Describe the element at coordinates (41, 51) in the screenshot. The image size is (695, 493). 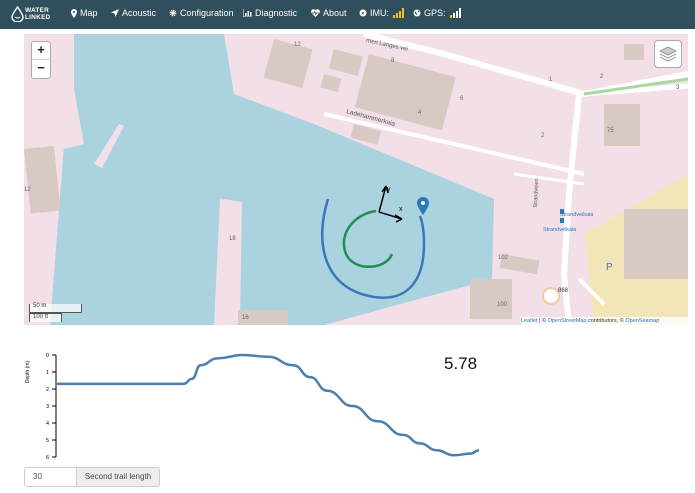
I see `zoom-in-button: +` at that location.